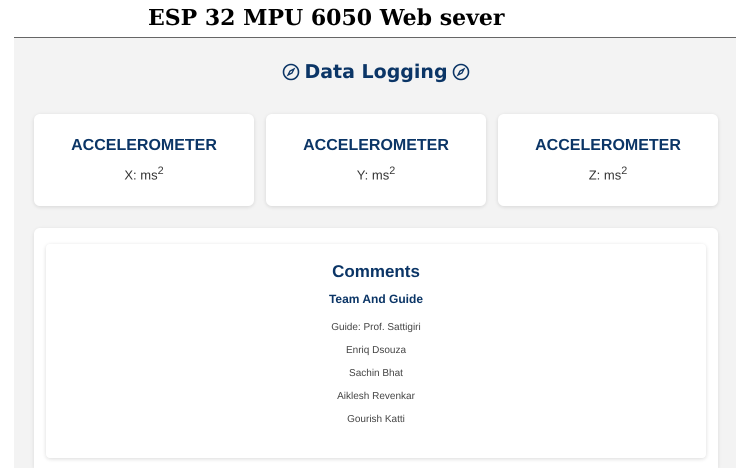  Describe the element at coordinates (608, 174) in the screenshot. I see `sensor-reading: Z: ms$^{2}$` at that location.